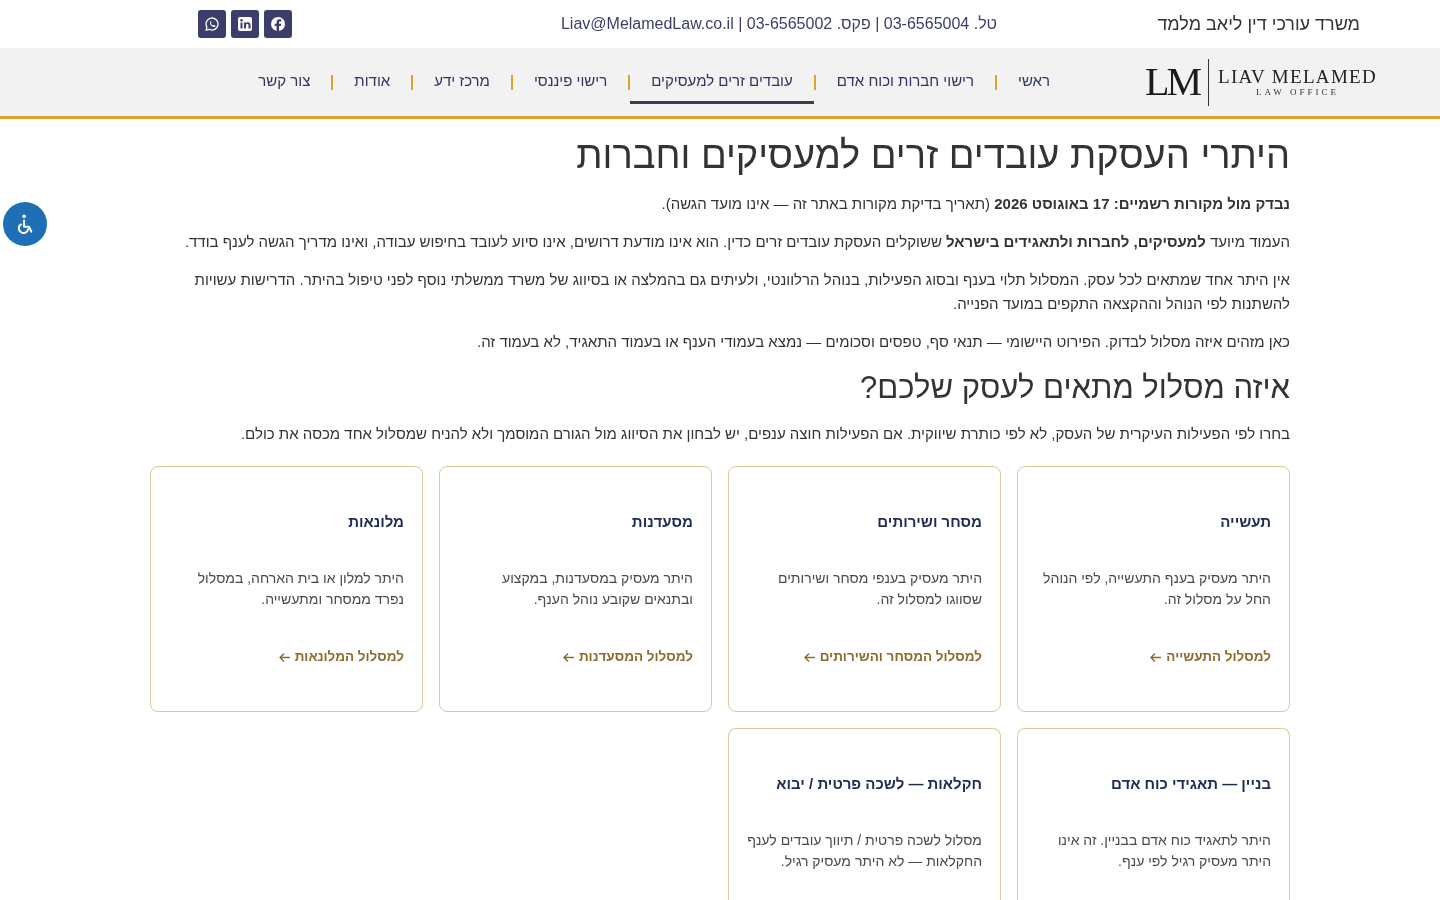 The image size is (1440, 900). I want to click on page-title: היתרי העסקת עובדים זרים למעסיקים וחברות, so click(932, 155).